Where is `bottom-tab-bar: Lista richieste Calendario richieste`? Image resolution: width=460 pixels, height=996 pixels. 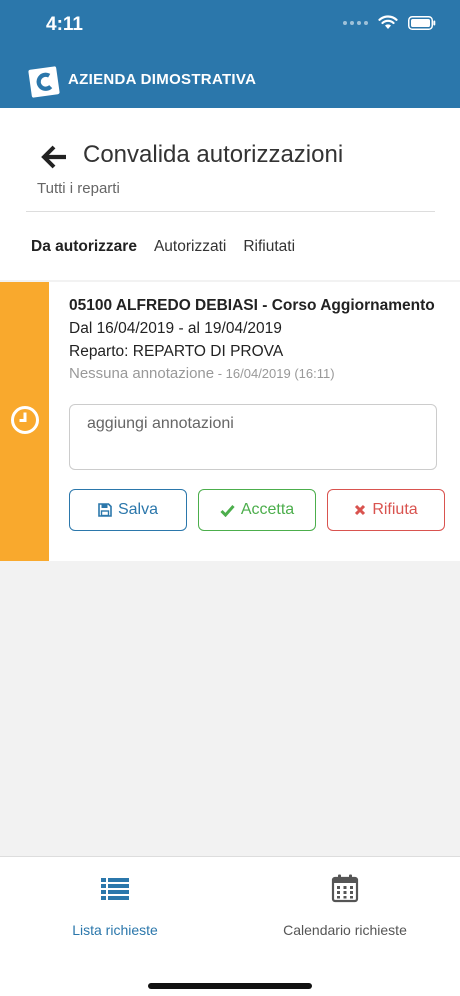 bottom-tab-bar: Lista richieste Calendario richieste is located at coordinates (230, 926).